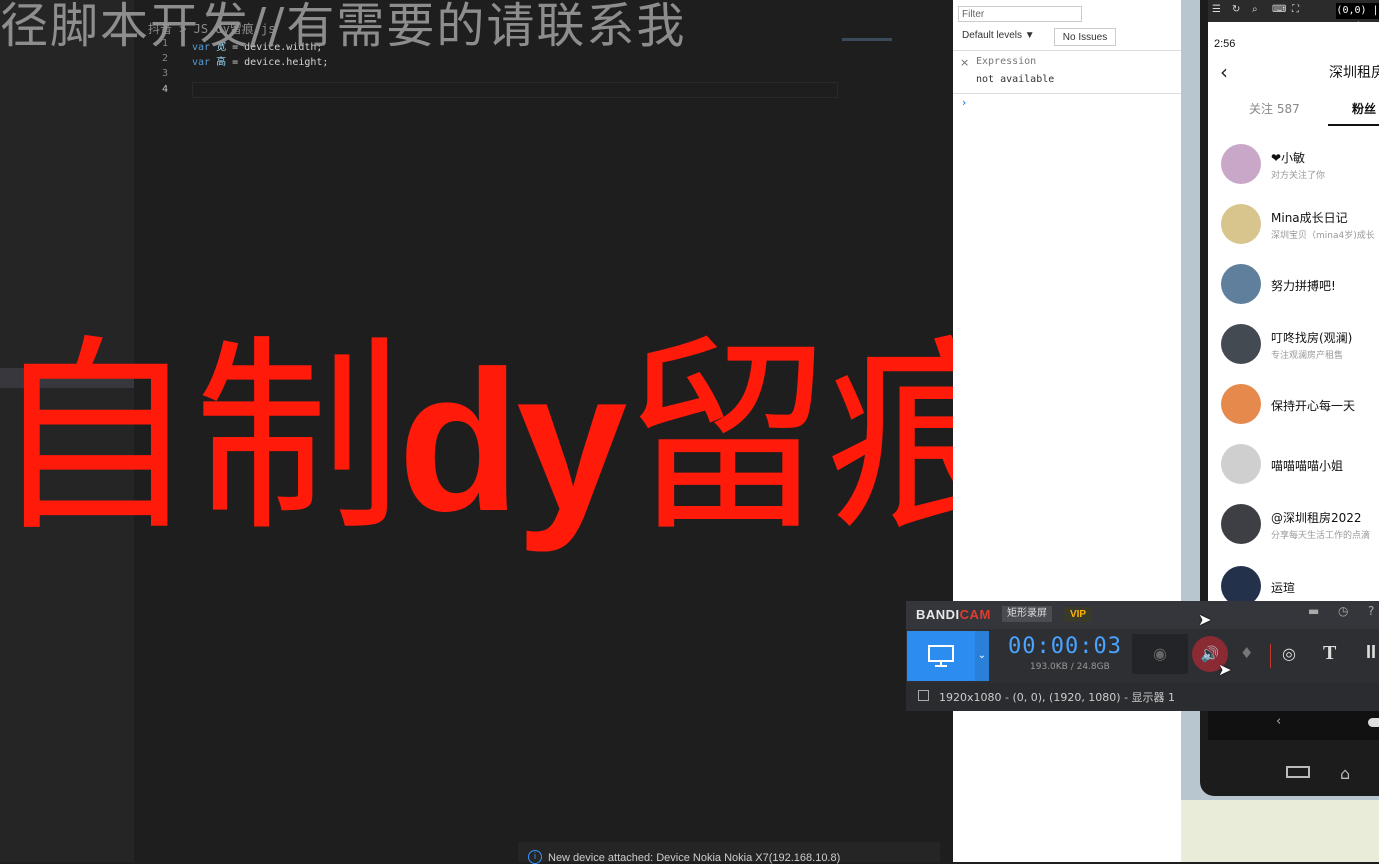 This screenshot has width=1379, height=864. What do you see at coordinates (1298, 772) in the screenshot?
I see `hardware-menu-icon` at bounding box center [1298, 772].